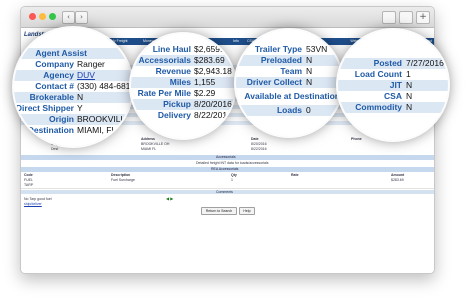 Image resolution: width=474 pixels, height=308 pixels. Describe the element at coordinates (33, 204) in the screenshot. I see `comment-link: ship/deliver` at that location.